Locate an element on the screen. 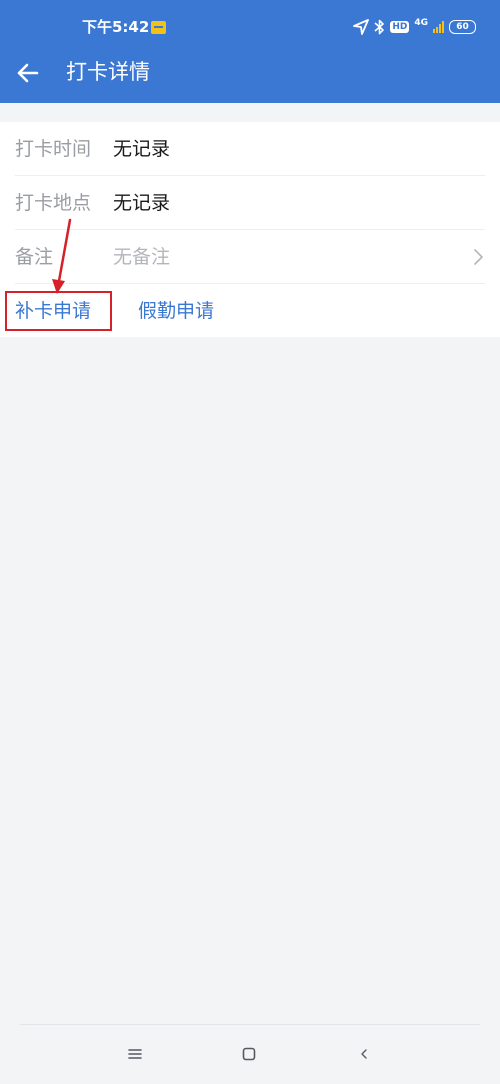  punch-location-value: 无记录 is located at coordinates (142, 203).